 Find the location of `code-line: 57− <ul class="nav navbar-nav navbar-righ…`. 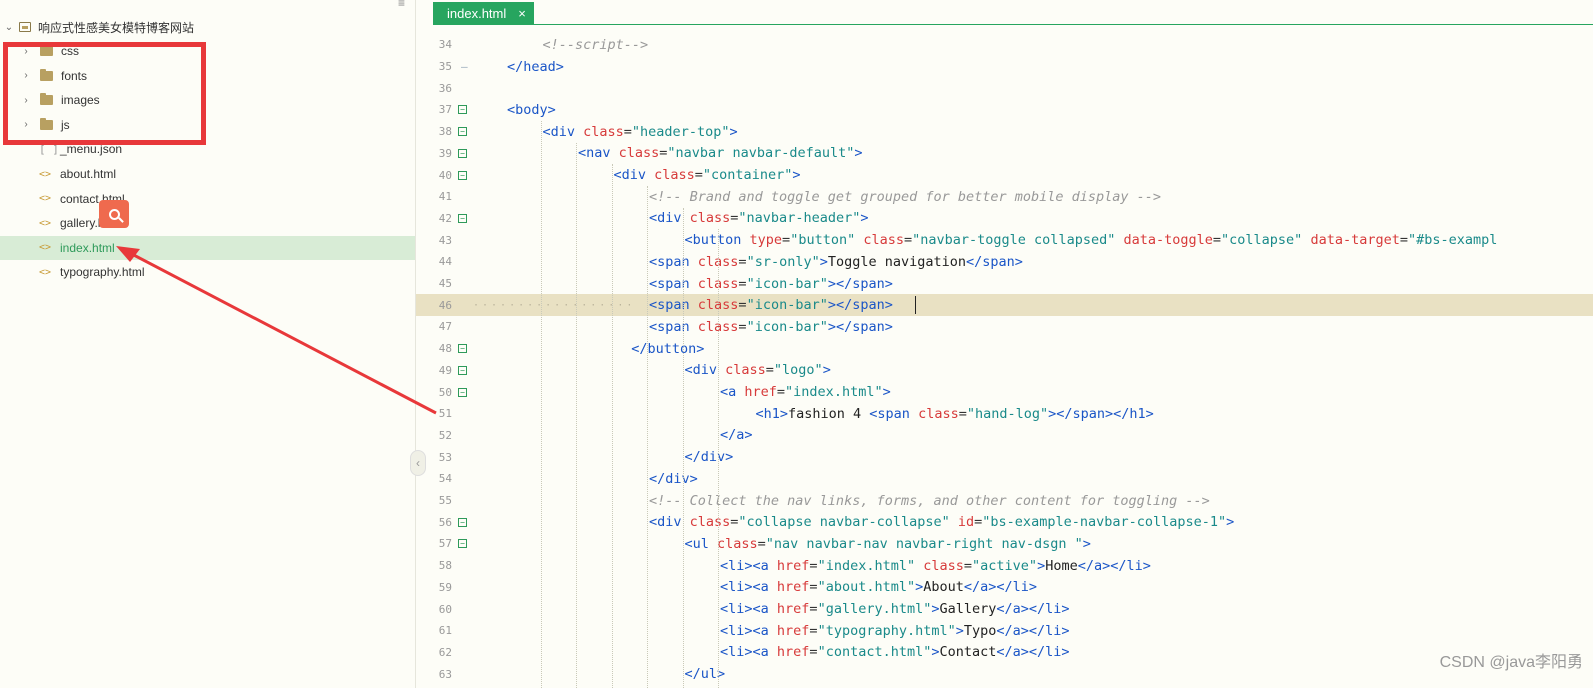

code-line: 57− <ul class="nav navbar-nav navbar-righ… is located at coordinates (1004, 544).